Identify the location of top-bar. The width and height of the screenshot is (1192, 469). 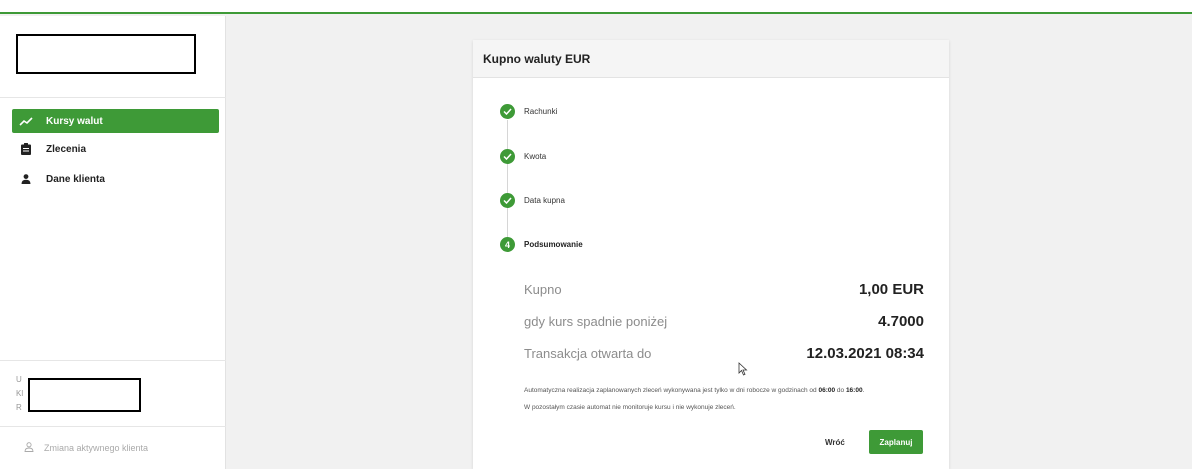
(596, 7).